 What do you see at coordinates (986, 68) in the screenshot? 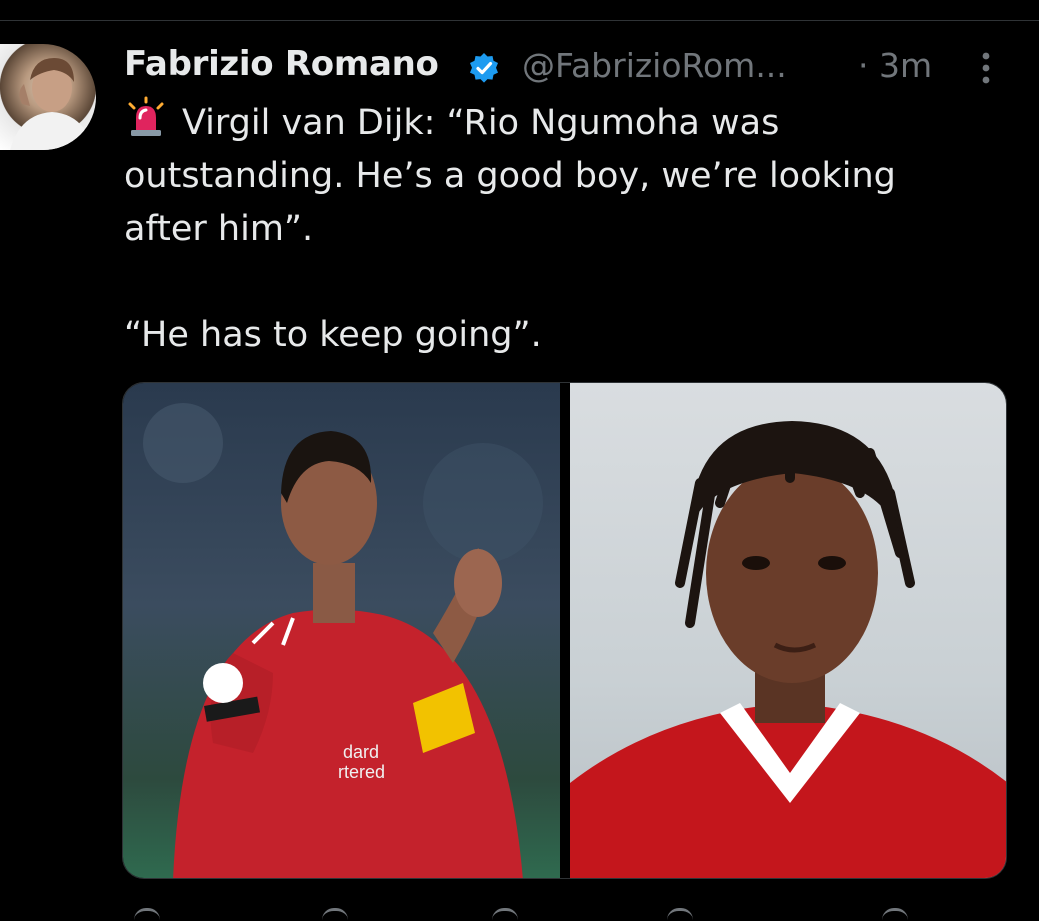
I see `more-options-icon` at bounding box center [986, 68].